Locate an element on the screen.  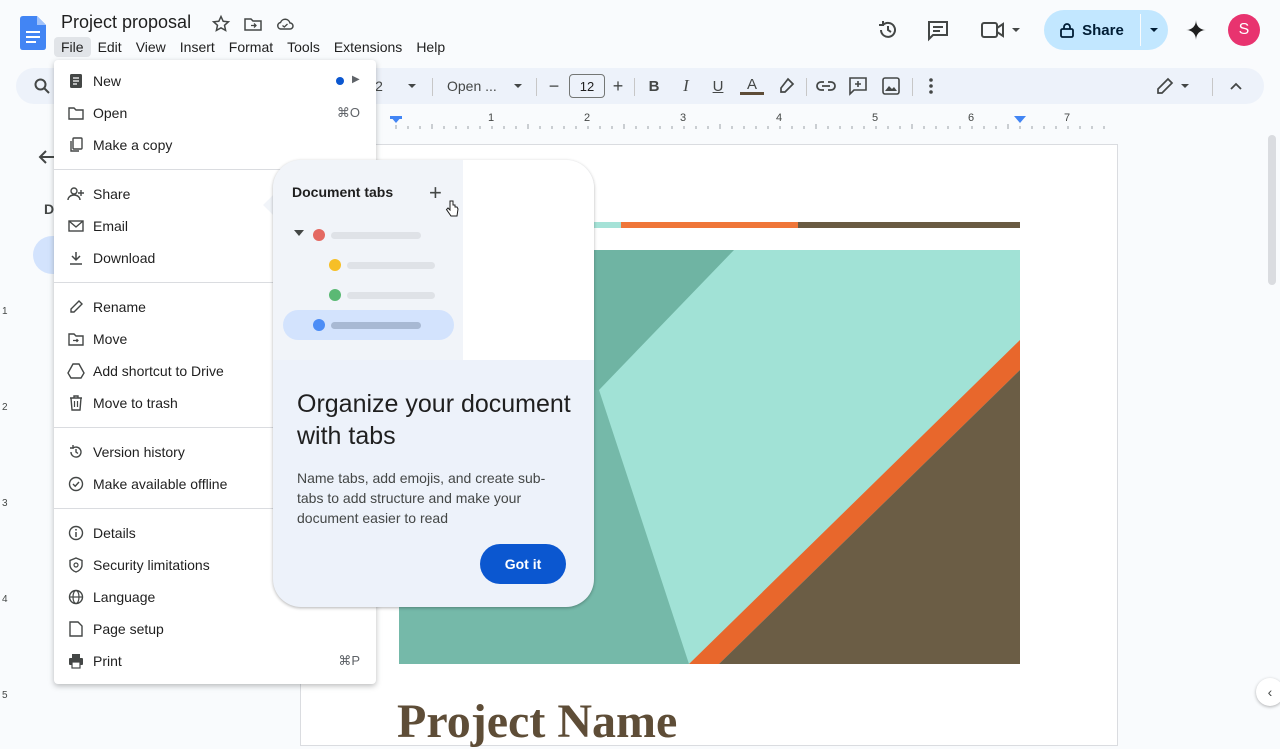
menu-item-label: Make a copy is located at coordinates (133, 145).